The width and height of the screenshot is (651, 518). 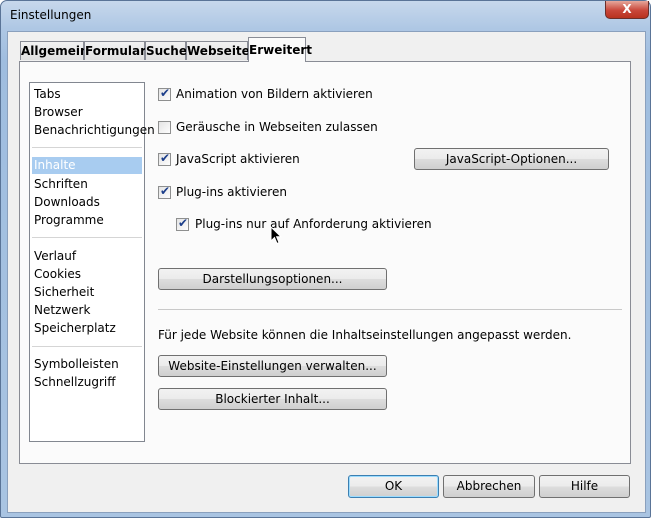 What do you see at coordinates (87, 274) in the screenshot?
I see `list-item-cookies: Cookies` at bounding box center [87, 274].